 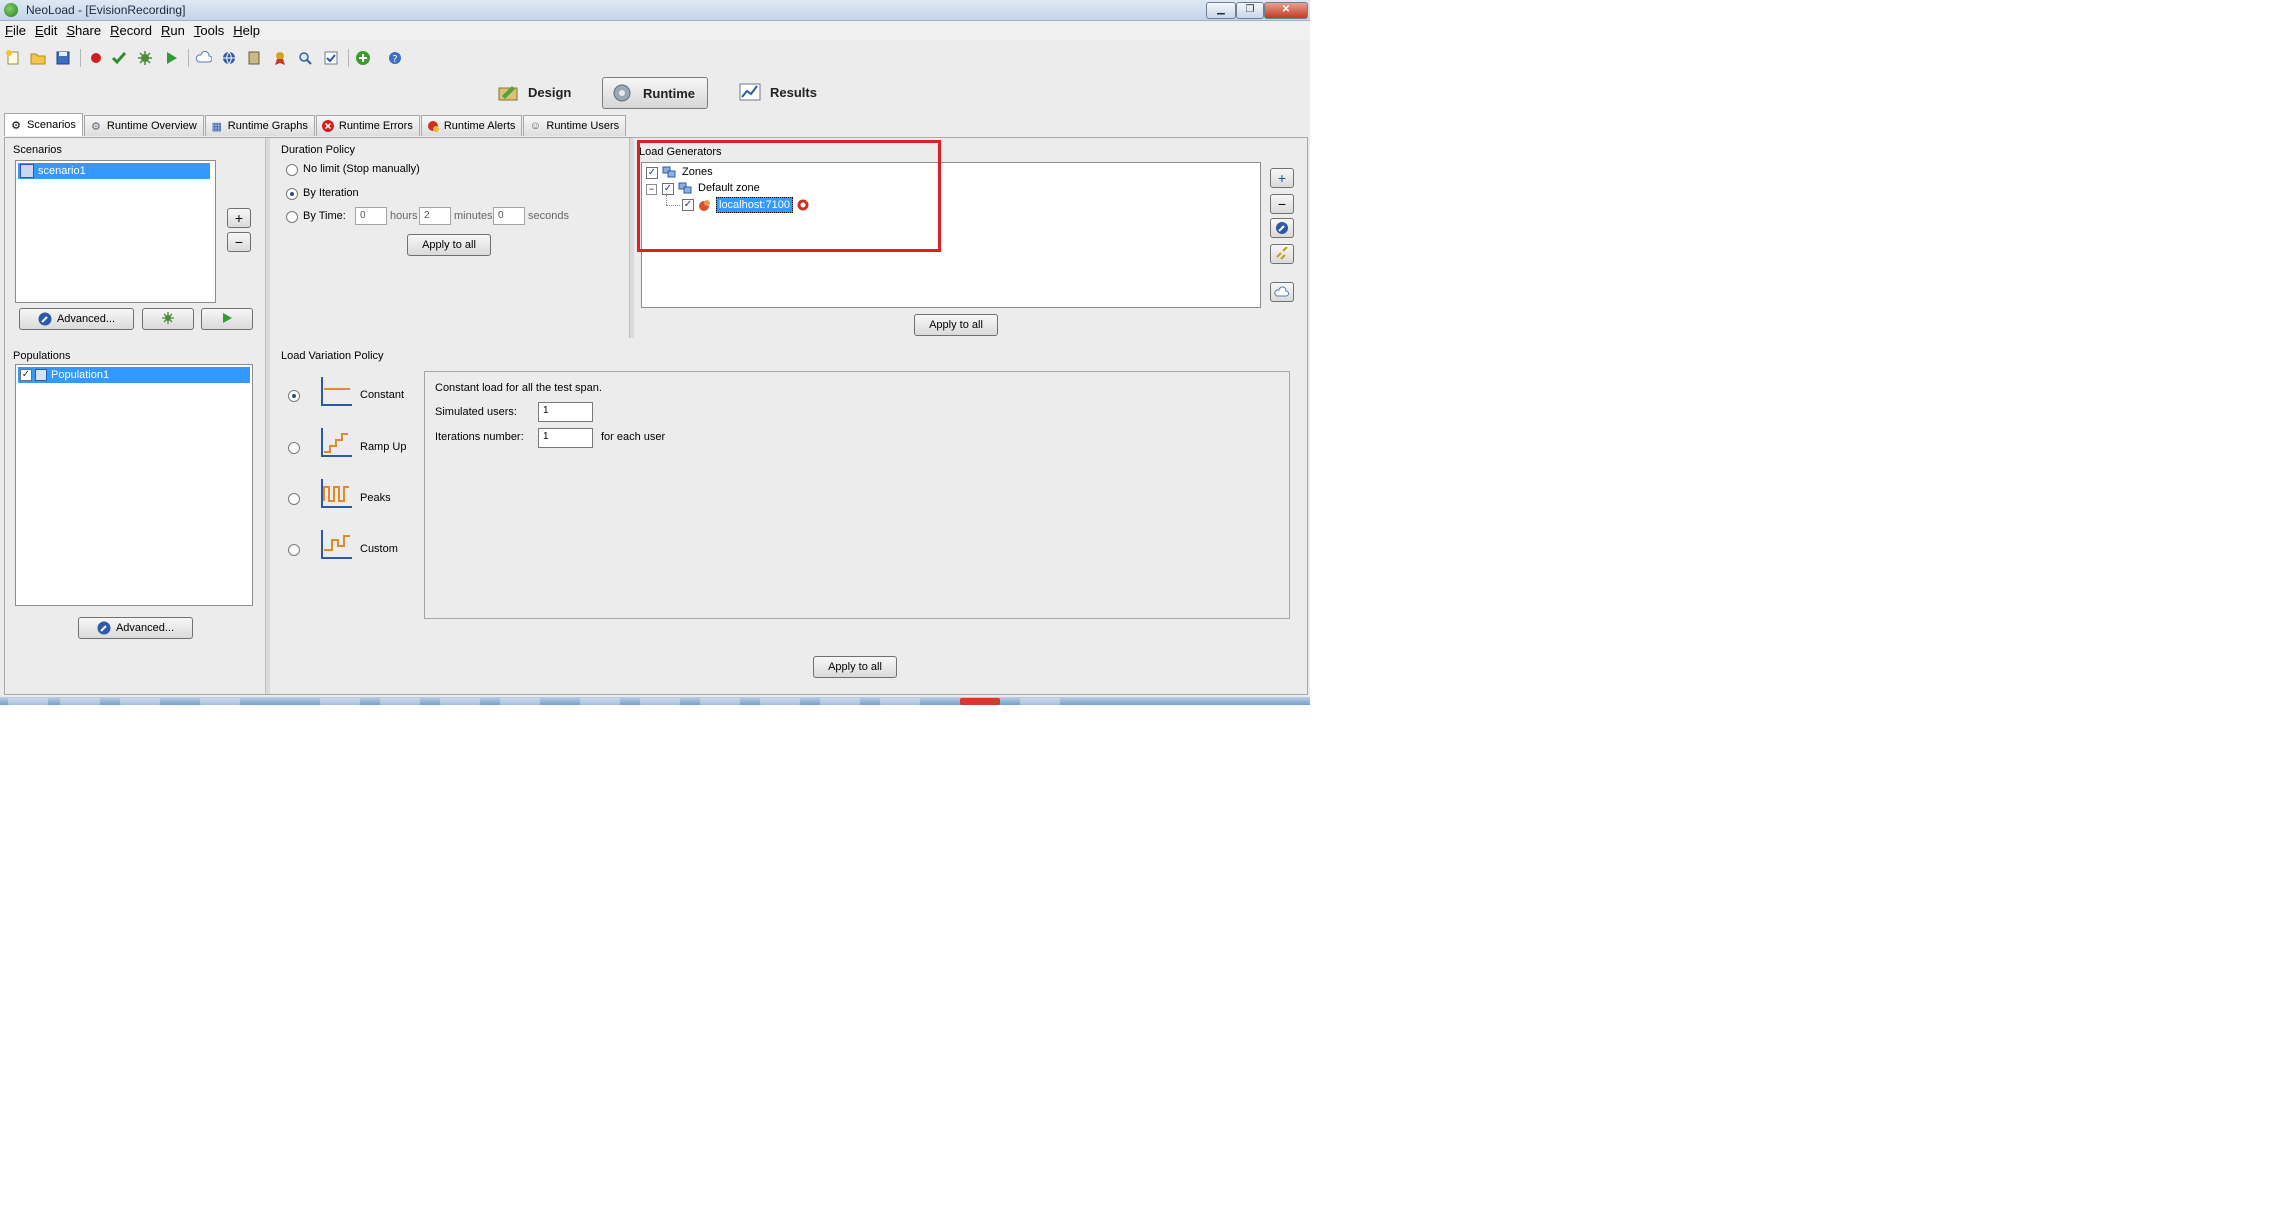 What do you see at coordinates (292, 170) in the screenshot?
I see `no-limit-radio` at bounding box center [292, 170].